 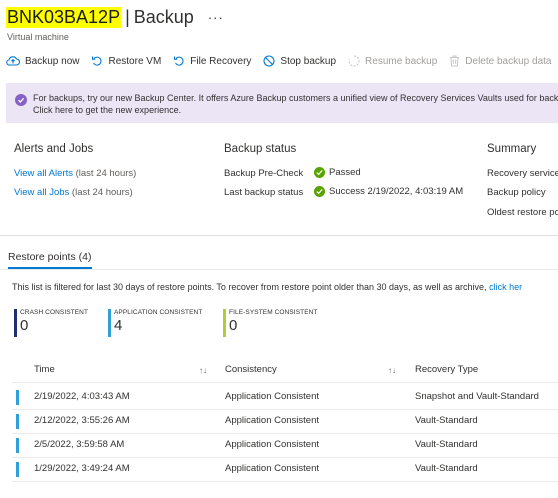 What do you see at coordinates (446, 369) in the screenshot?
I see `column-header-recovery-type: Recovery Type` at bounding box center [446, 369].